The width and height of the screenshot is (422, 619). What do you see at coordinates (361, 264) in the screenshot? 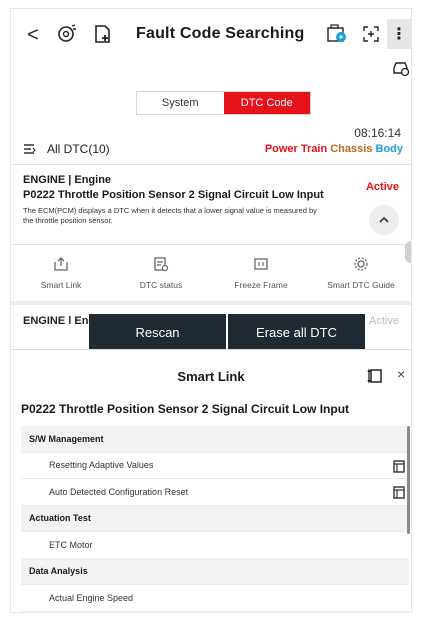
I see `gear-icon` at bounding box center [361, 264].